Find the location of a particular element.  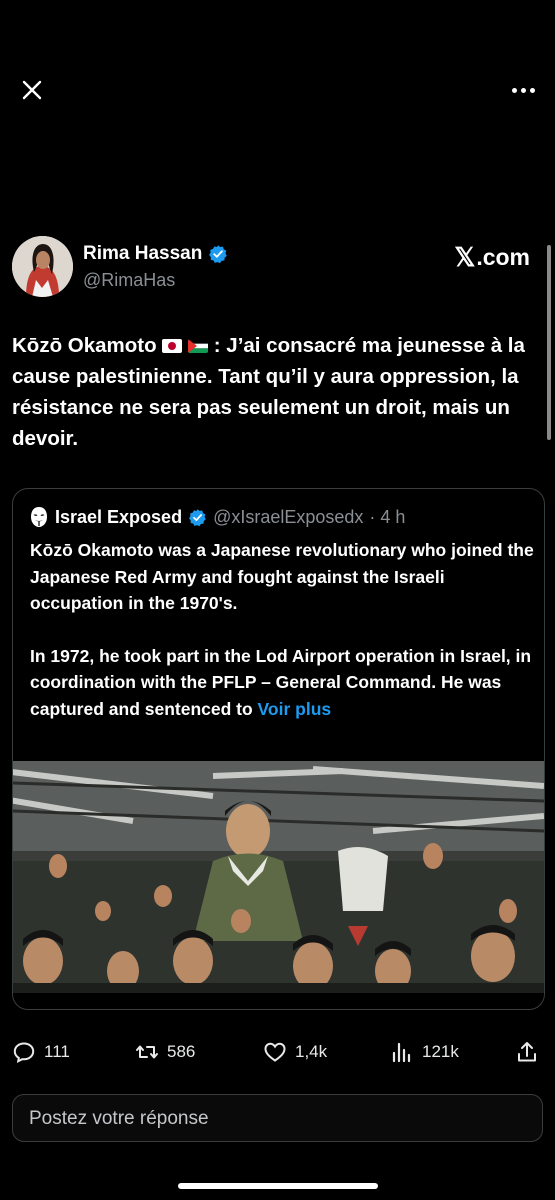

quote-author-name: Israel Exposed is located at coordinates (118, 517).